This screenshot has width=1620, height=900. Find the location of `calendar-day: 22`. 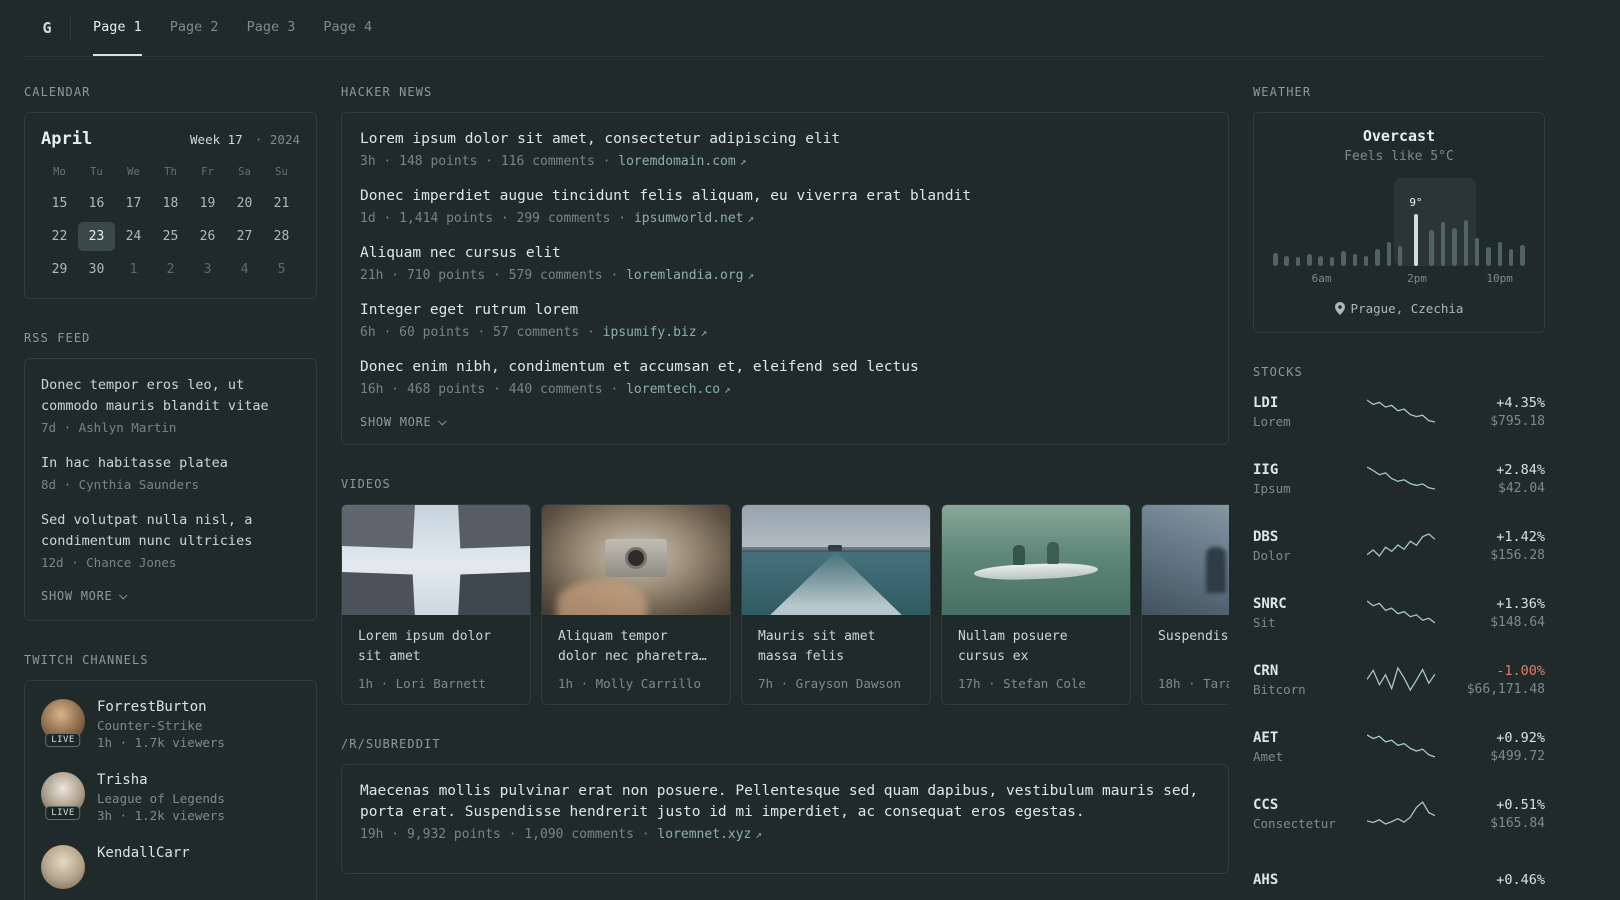

calendar-day: 22 is located at coordinates (59, 236).